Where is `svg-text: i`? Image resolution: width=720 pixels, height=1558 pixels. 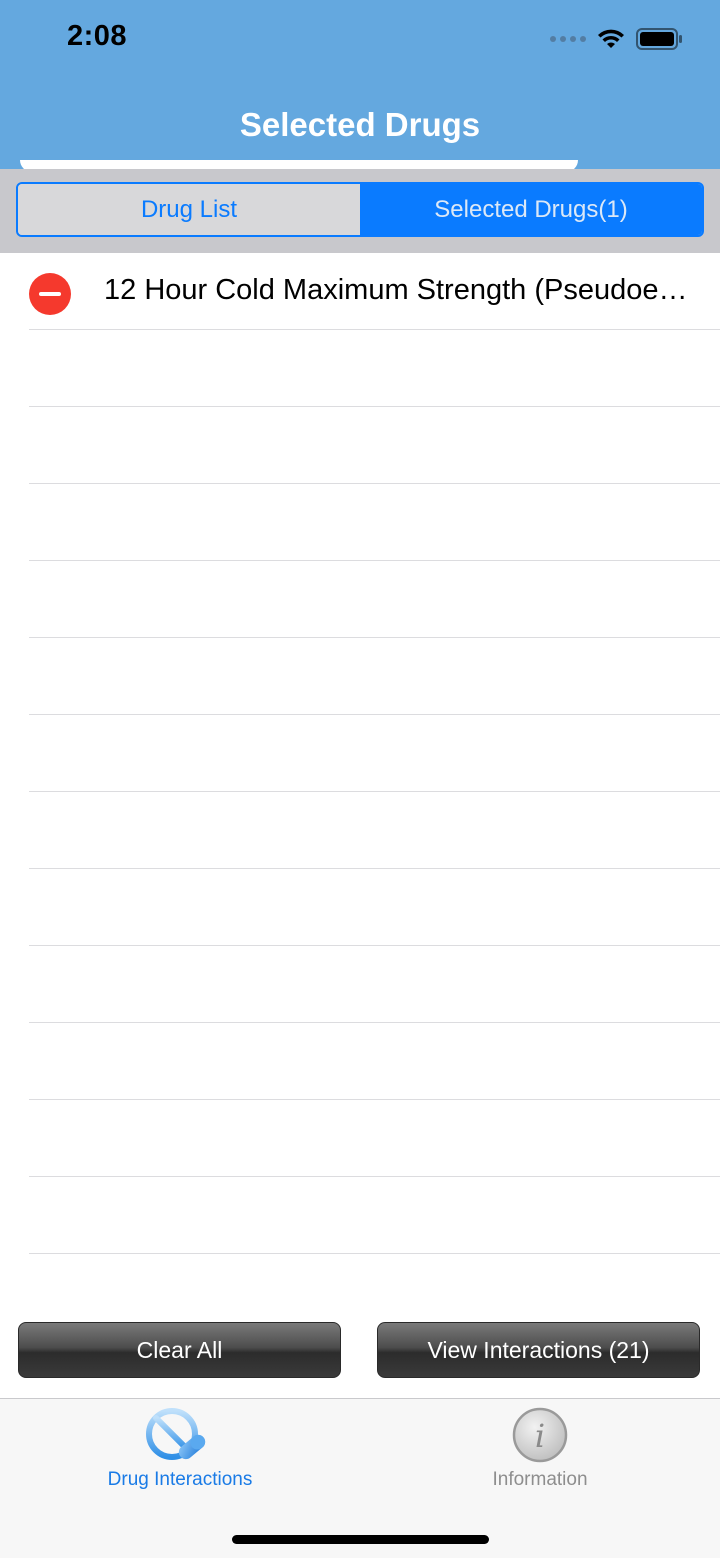
svg-text: i is located at coordinates (540, 1436).